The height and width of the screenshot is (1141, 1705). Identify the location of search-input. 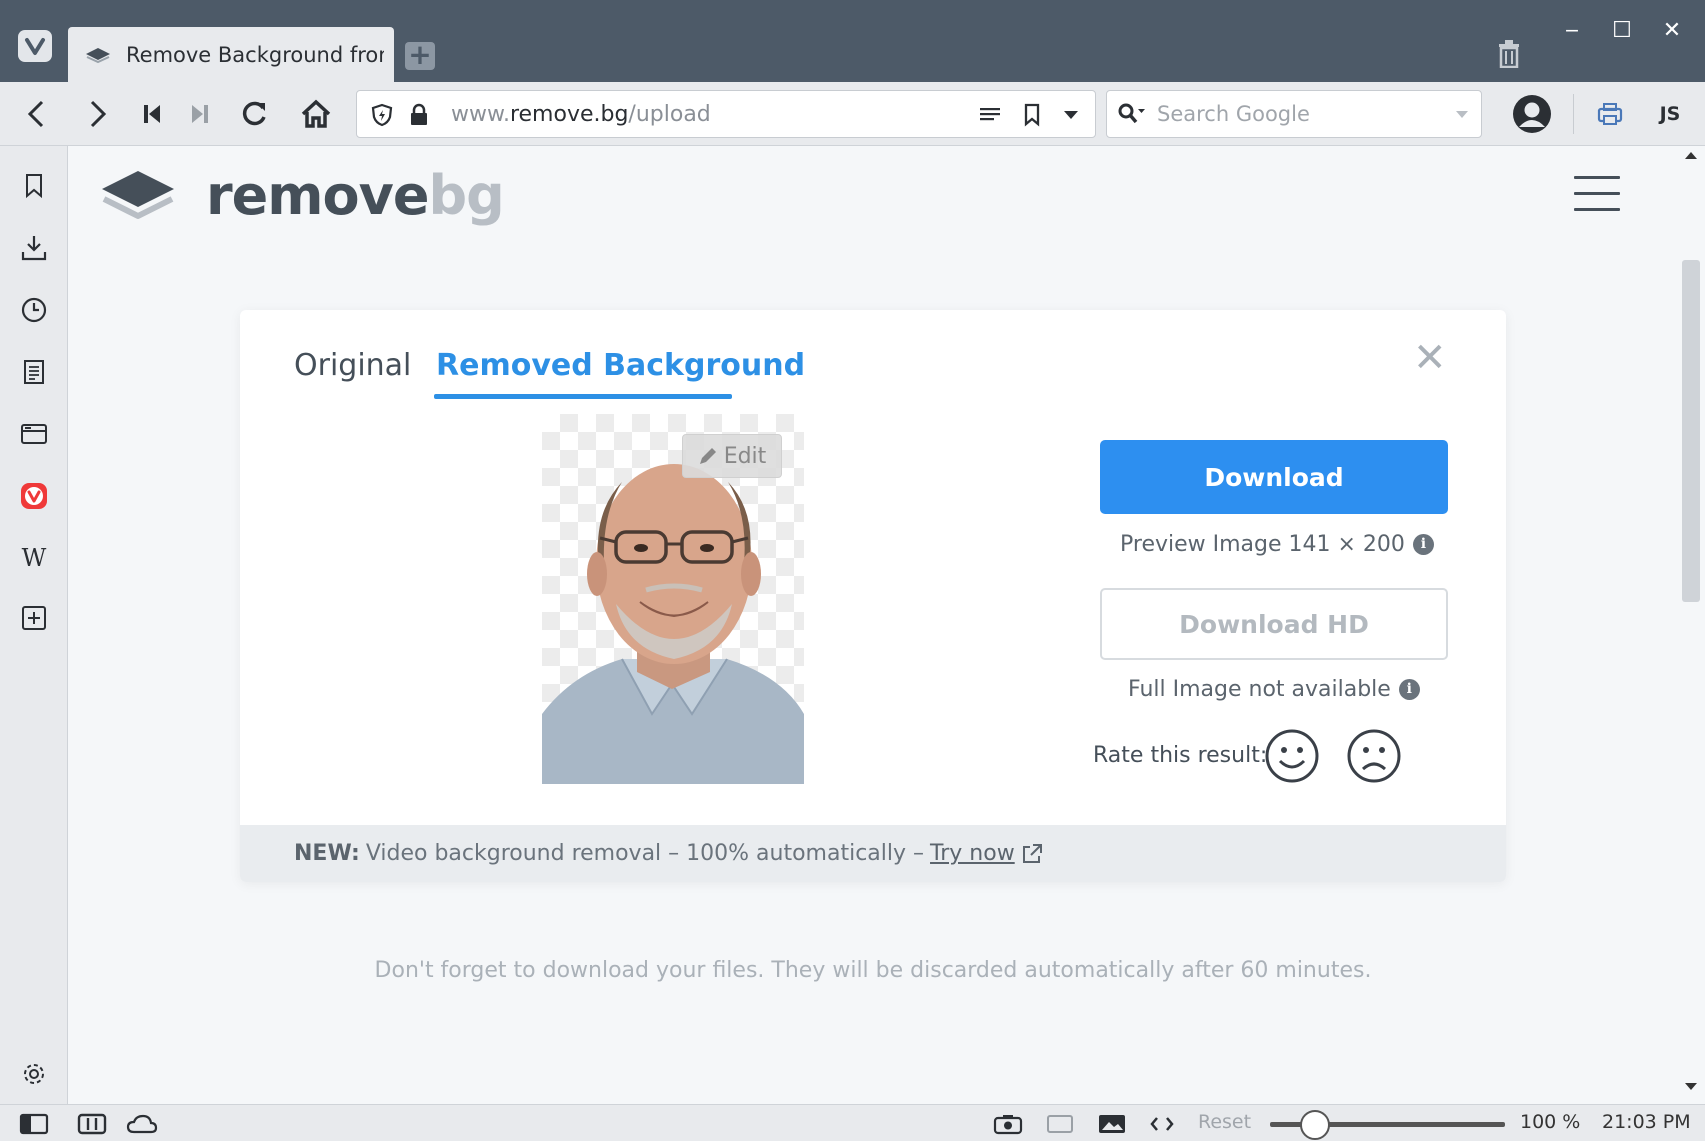
(1292, 114).